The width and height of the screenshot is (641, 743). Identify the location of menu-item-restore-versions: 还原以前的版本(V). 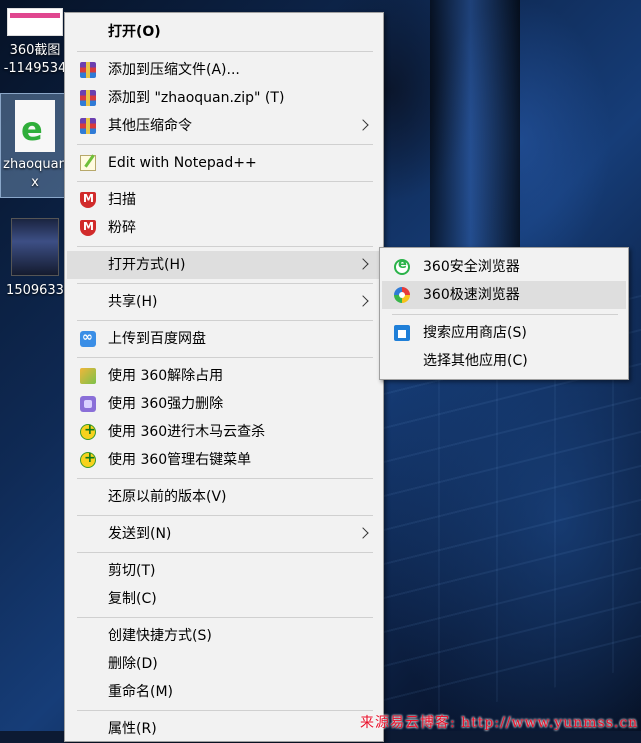
(224, 497).